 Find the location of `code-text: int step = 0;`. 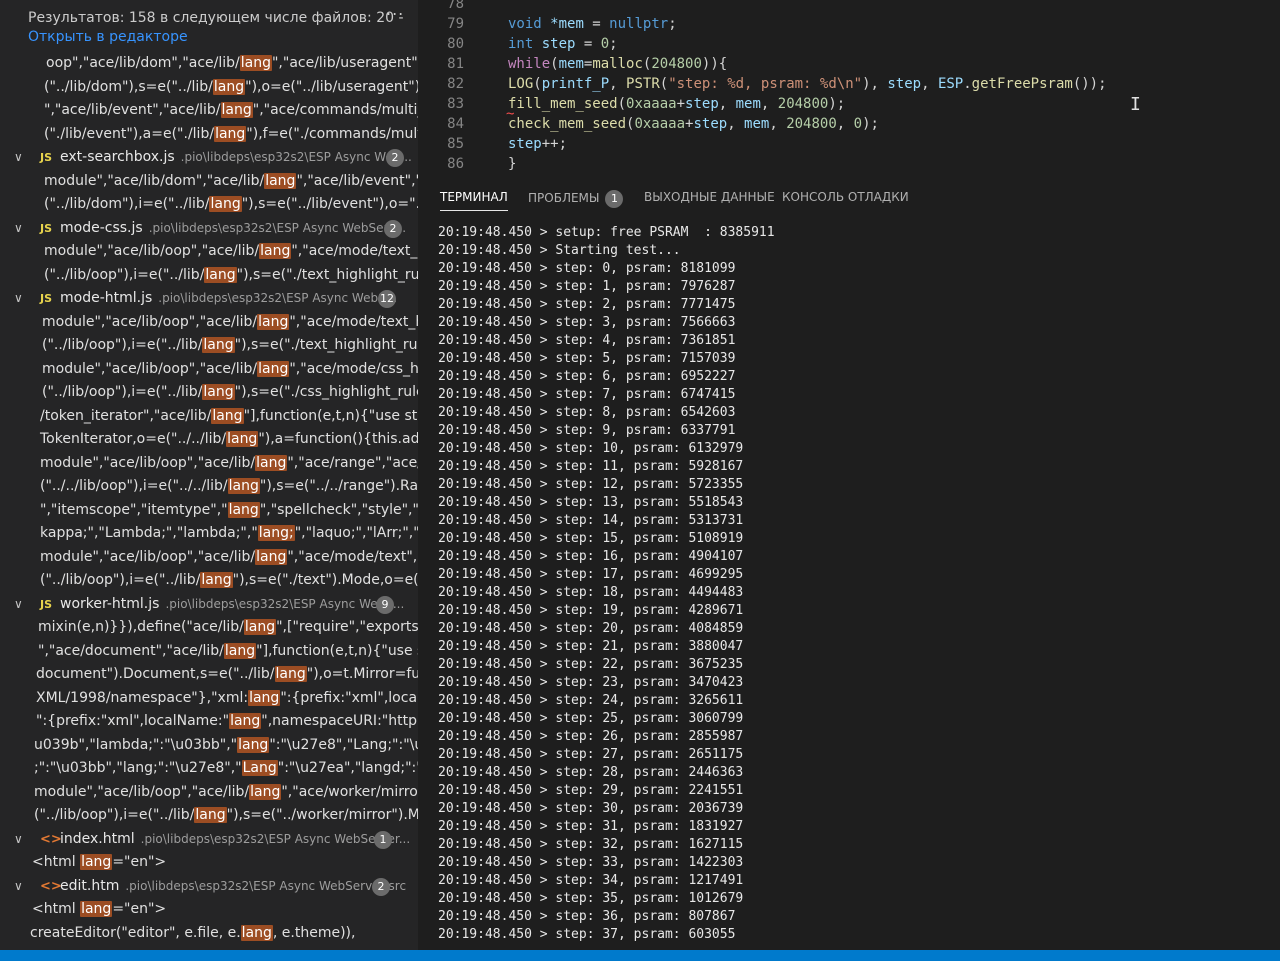

code-text: int step = 0; is located at coordinates (563, 44).